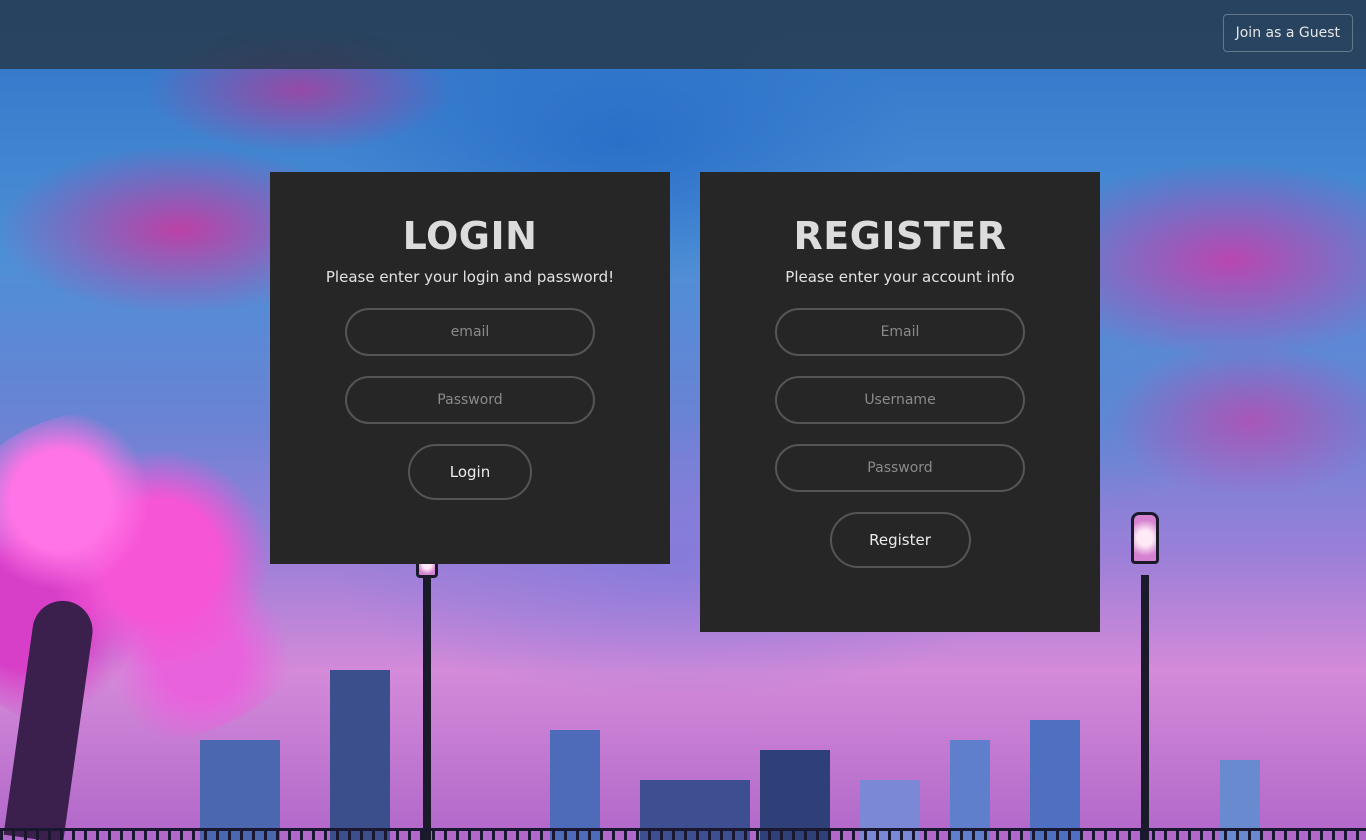 Image resolution: width=1366 pixels, height=840 pixels. Describe the element at coordinates (683, 834) in the screenshot. I see `railing` at that location.